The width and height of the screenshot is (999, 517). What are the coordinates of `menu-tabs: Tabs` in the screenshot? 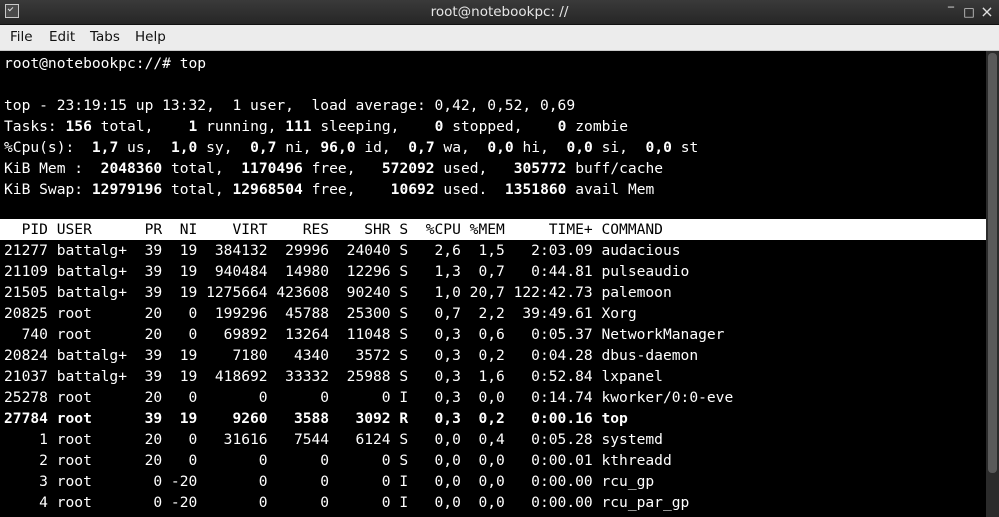 It's located at (105, 37).